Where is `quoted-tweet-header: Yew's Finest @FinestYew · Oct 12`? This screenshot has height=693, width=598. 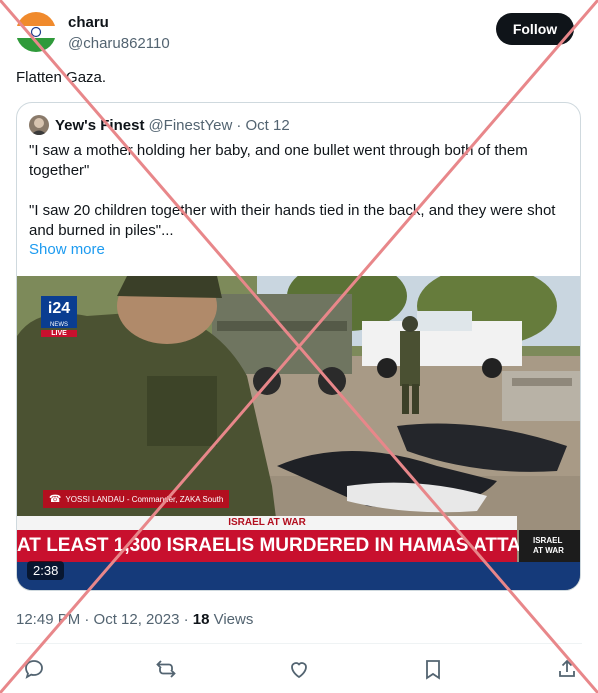
quoted-tweet-header: Yew's Finest @FinestYew · Oct 12 is located at coordinates (159, 125).